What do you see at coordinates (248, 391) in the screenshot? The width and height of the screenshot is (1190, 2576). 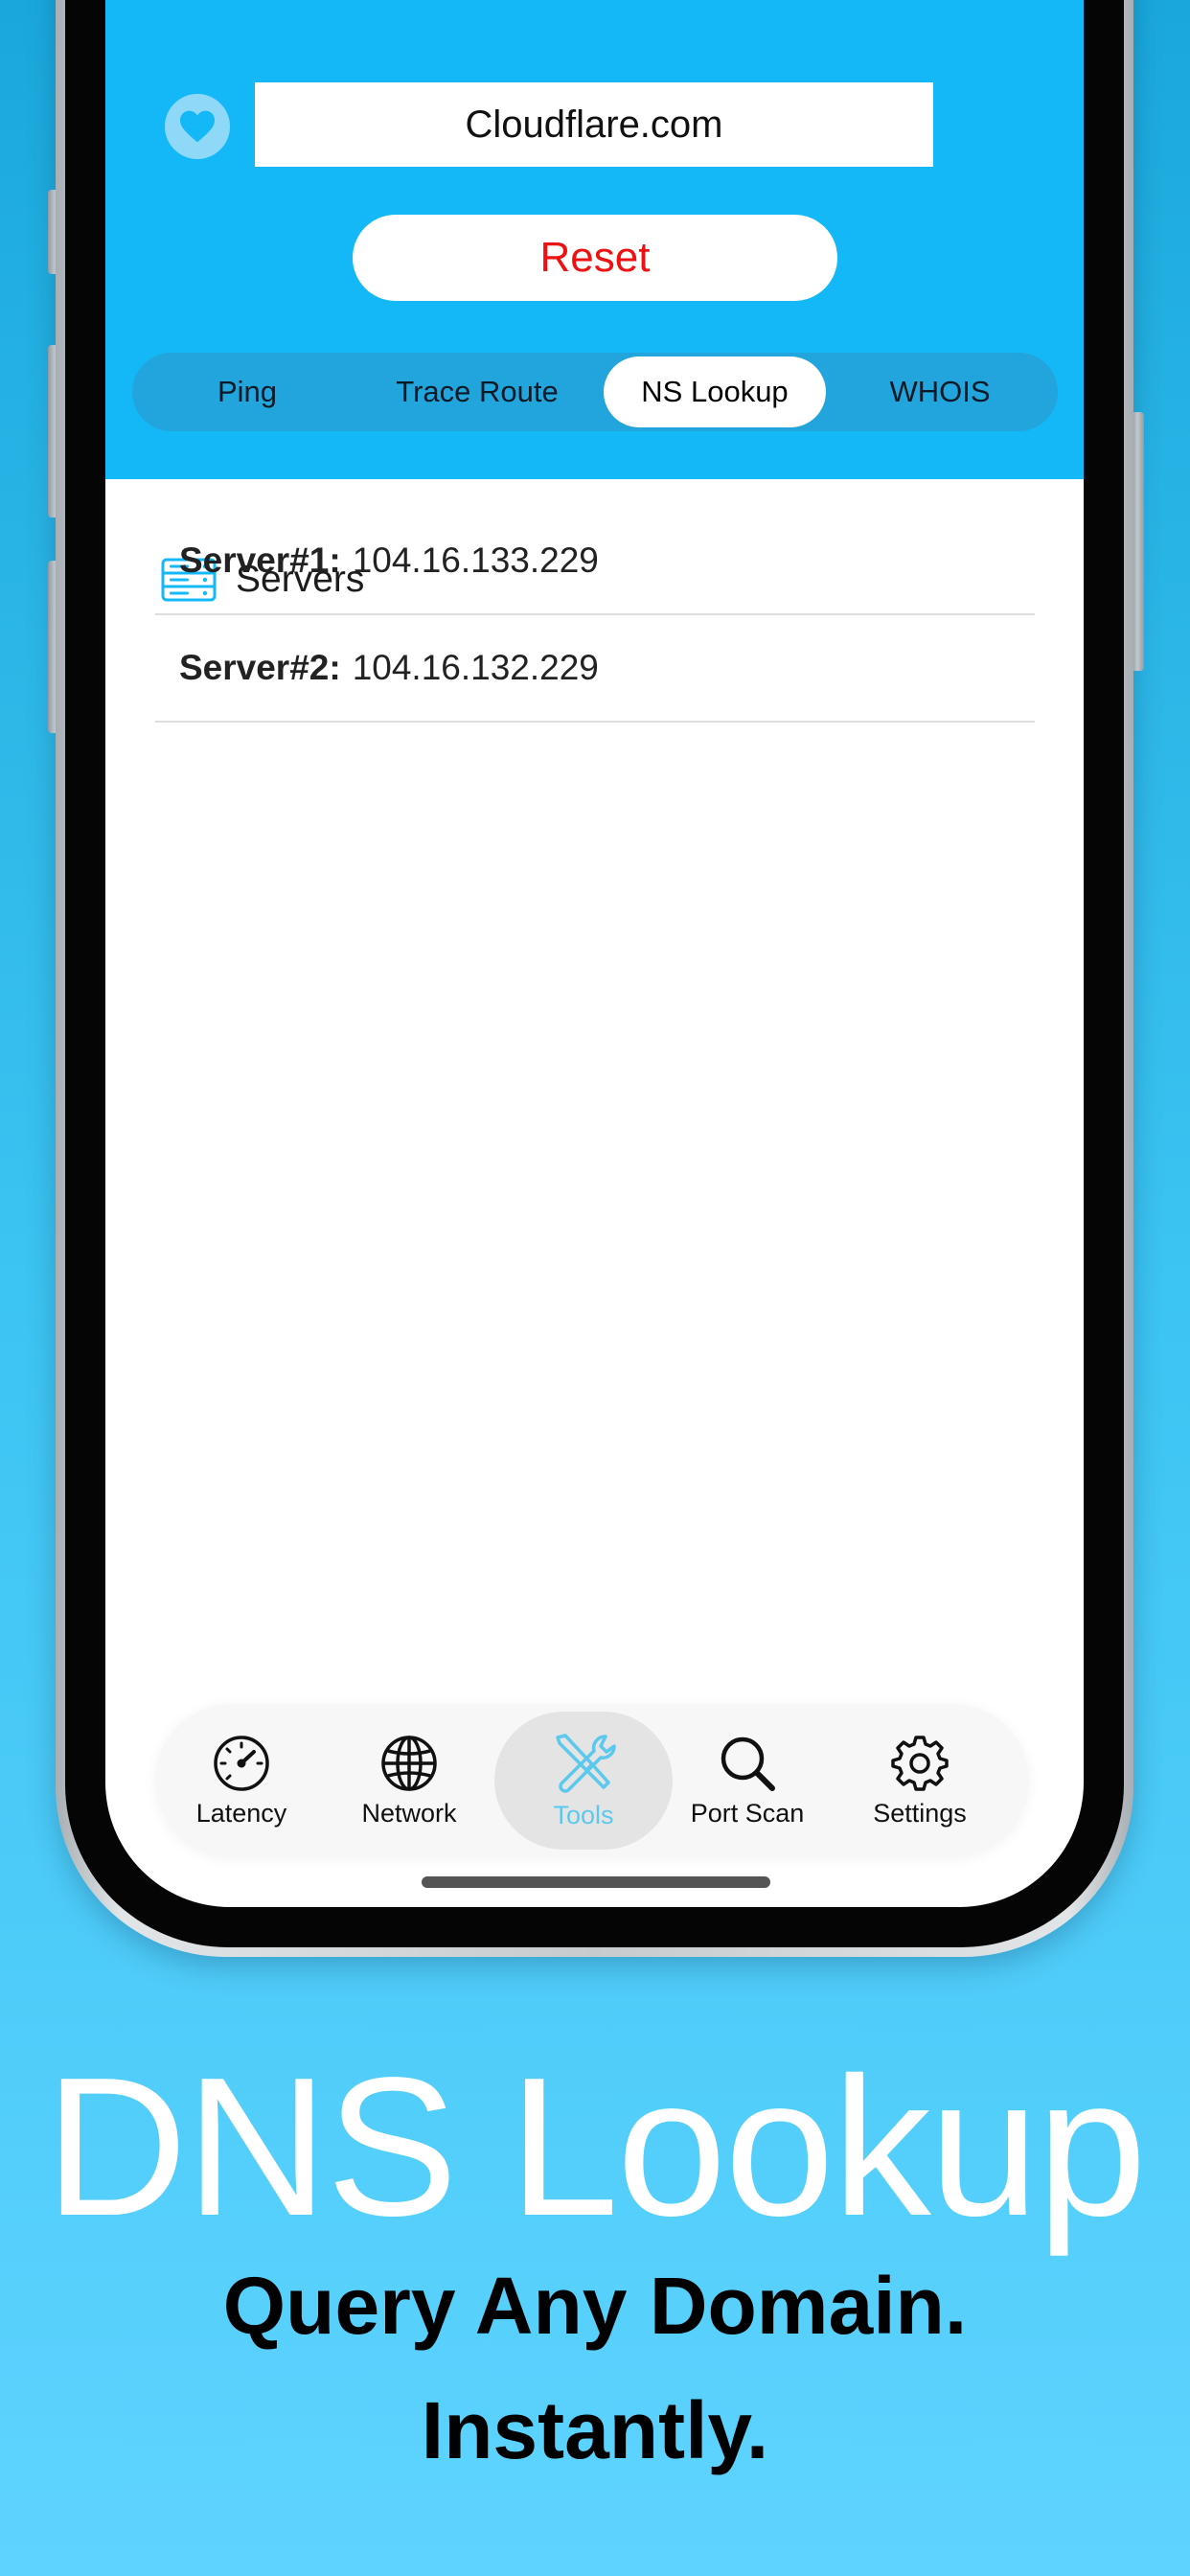 I see `segment-ping: Ping` at bounding box center [248, 391].